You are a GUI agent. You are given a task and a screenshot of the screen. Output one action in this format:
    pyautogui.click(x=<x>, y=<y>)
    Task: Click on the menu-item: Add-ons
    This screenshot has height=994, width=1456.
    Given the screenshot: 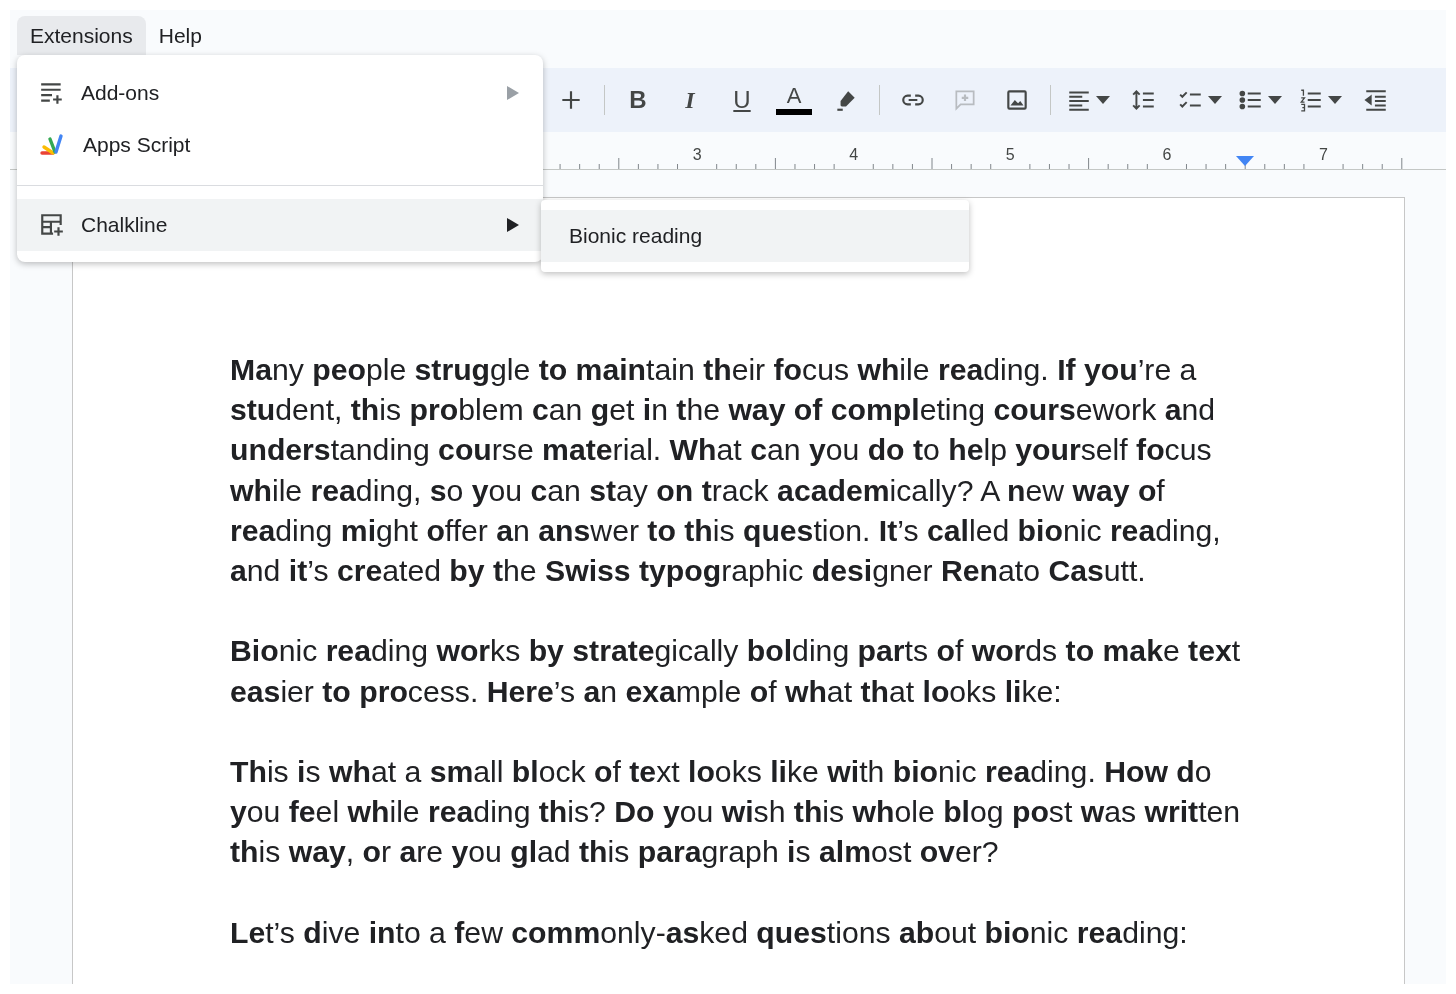 What is the action you would take?
    pyautogui.click(x=280, y=93)
    